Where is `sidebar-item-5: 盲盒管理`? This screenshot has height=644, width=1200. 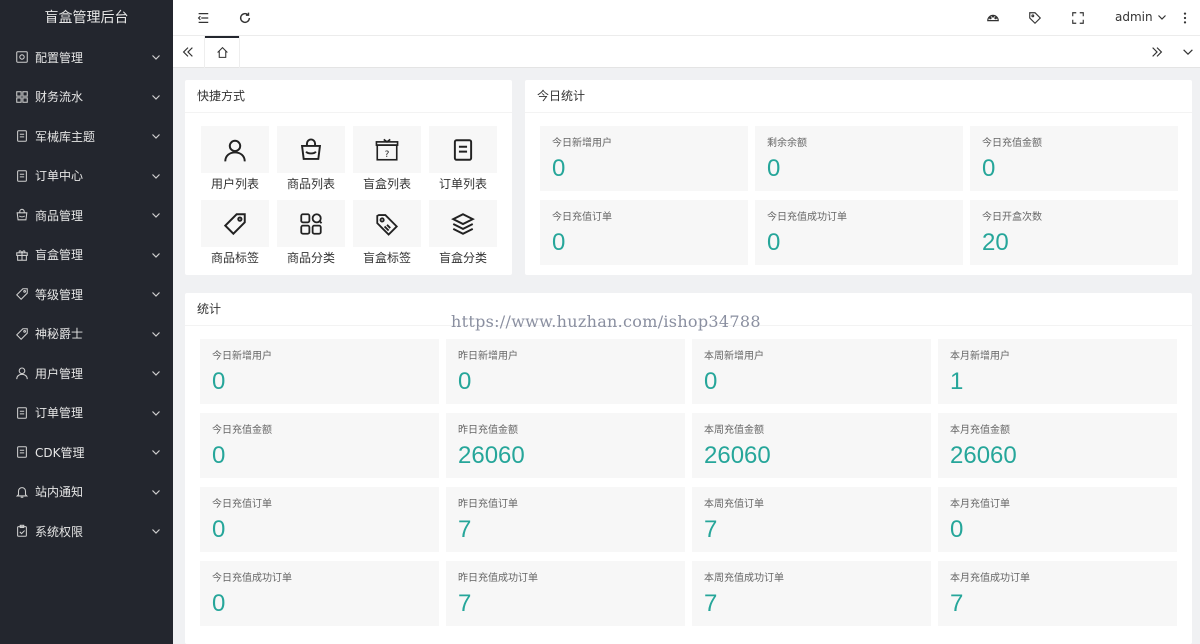
sidebar-item-5: 盲盒管理 is located at coordinates (86, 255).